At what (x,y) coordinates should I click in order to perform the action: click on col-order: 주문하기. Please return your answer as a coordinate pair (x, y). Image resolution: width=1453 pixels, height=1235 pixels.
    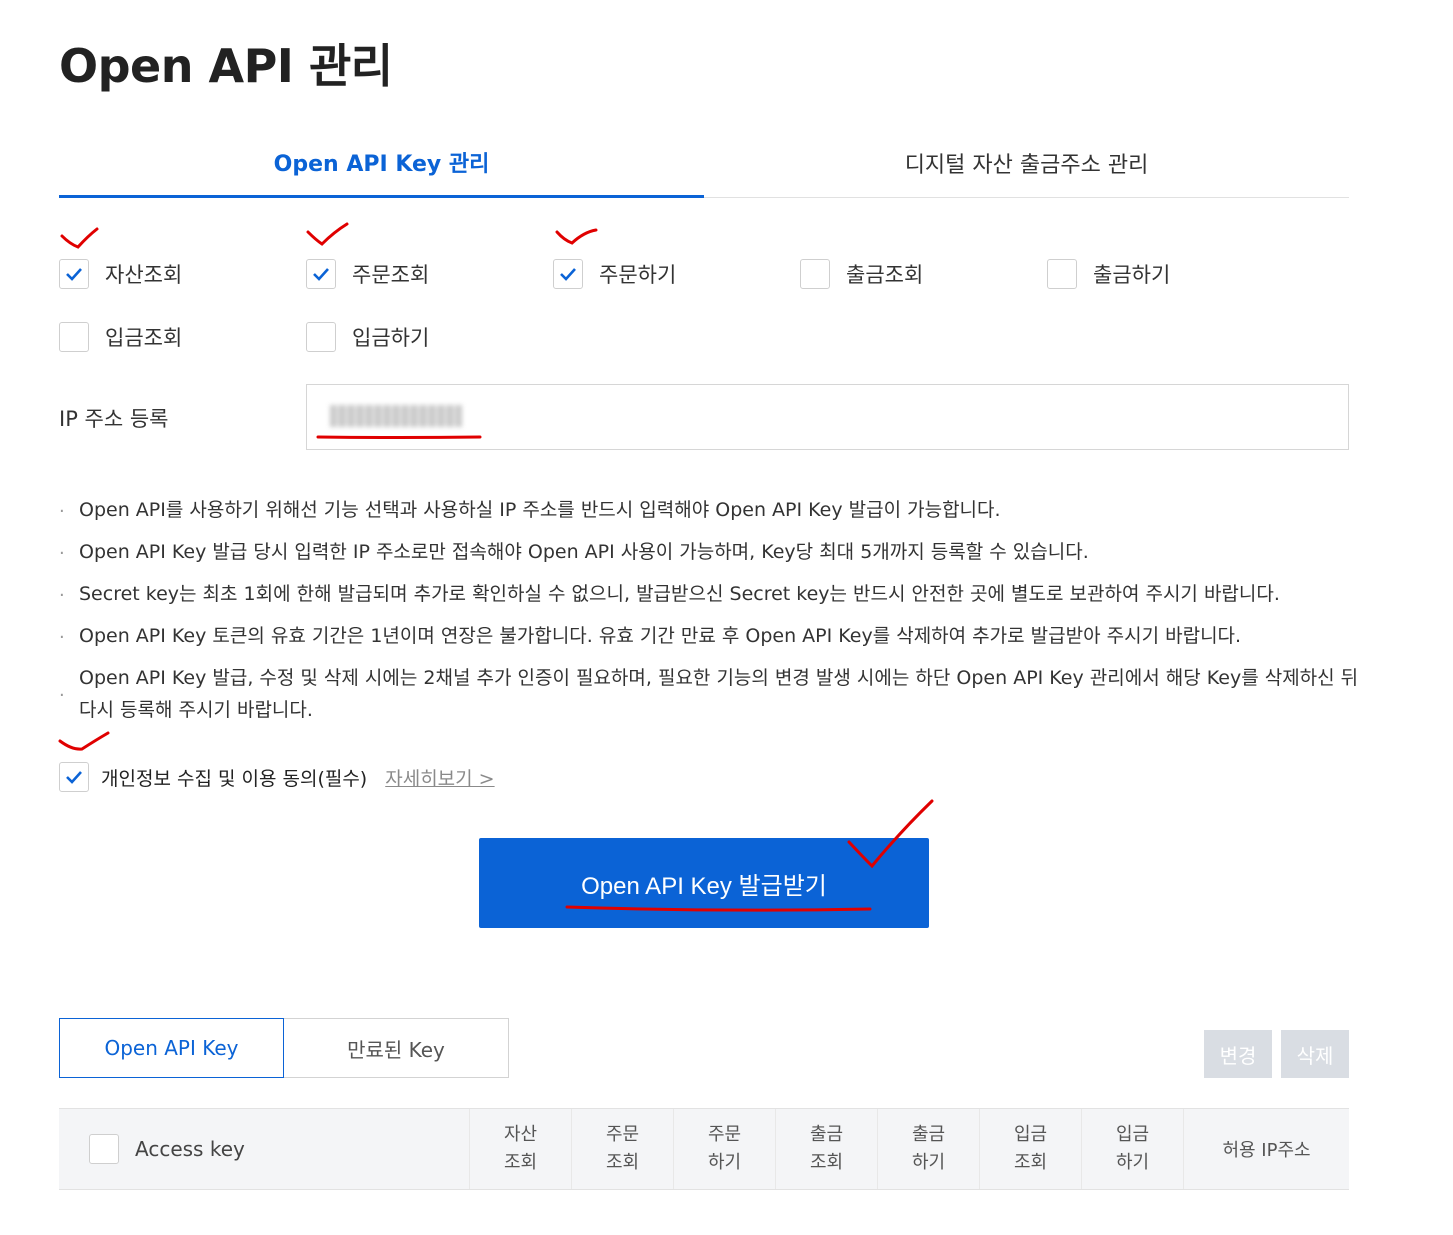
    Looking at the image, I should click on (725, 1149).